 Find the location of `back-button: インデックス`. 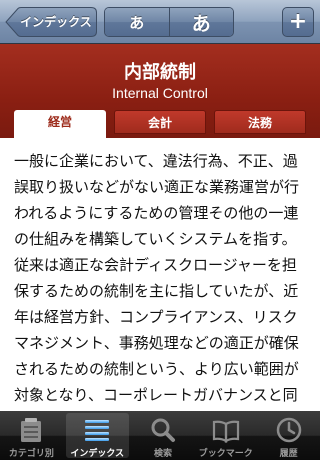

back-button: インデックス is located at coordinates (51, 22).